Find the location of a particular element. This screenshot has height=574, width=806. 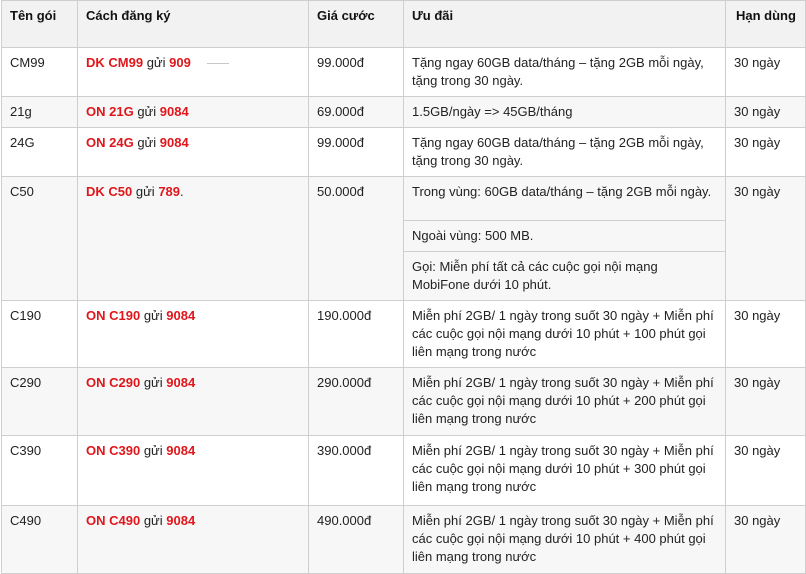

offer-out-zone: Ngoài vùng: 500 MB. is located at coordinates (564, 236).